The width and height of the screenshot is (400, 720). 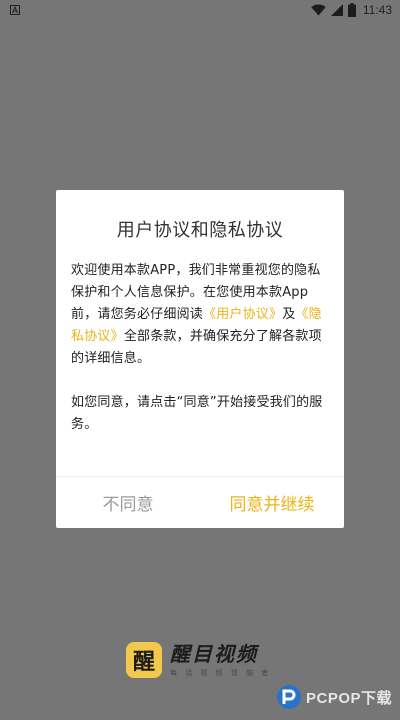 I want to click on dialog-title: 用户协议和隐私协议, so click(x=200, y=230).